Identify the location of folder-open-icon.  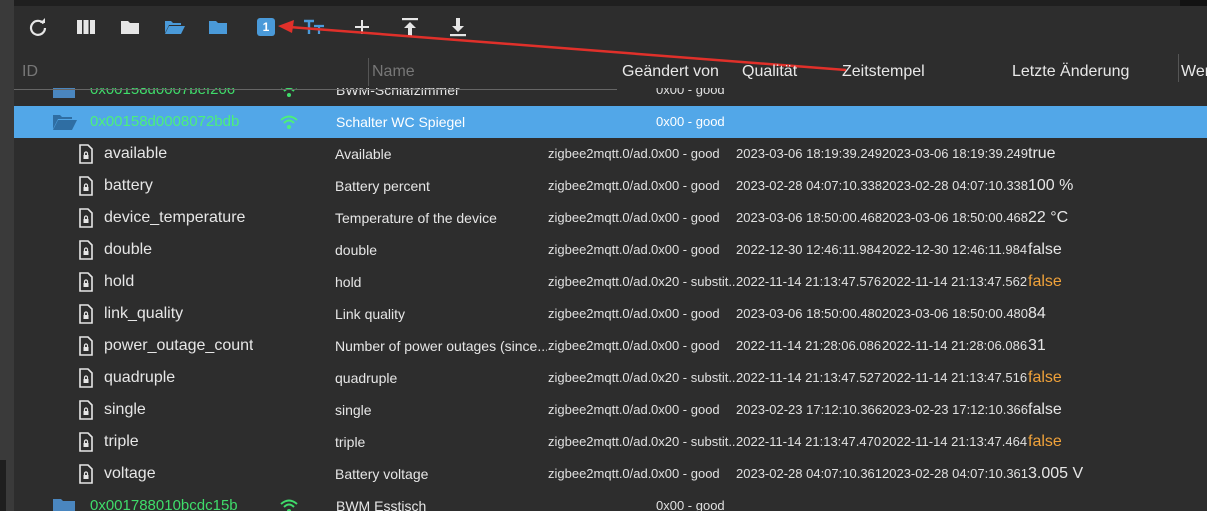
(175, 27).